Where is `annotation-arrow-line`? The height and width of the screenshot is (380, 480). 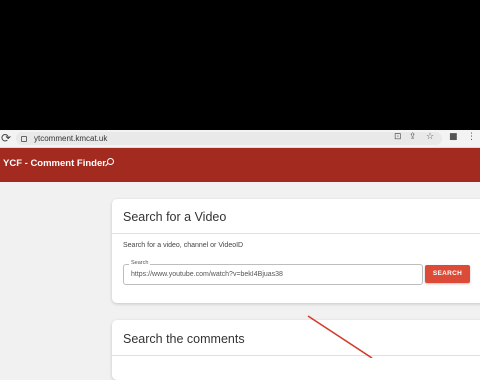
annotation-arrow-line is located at coordinates (340, 336).